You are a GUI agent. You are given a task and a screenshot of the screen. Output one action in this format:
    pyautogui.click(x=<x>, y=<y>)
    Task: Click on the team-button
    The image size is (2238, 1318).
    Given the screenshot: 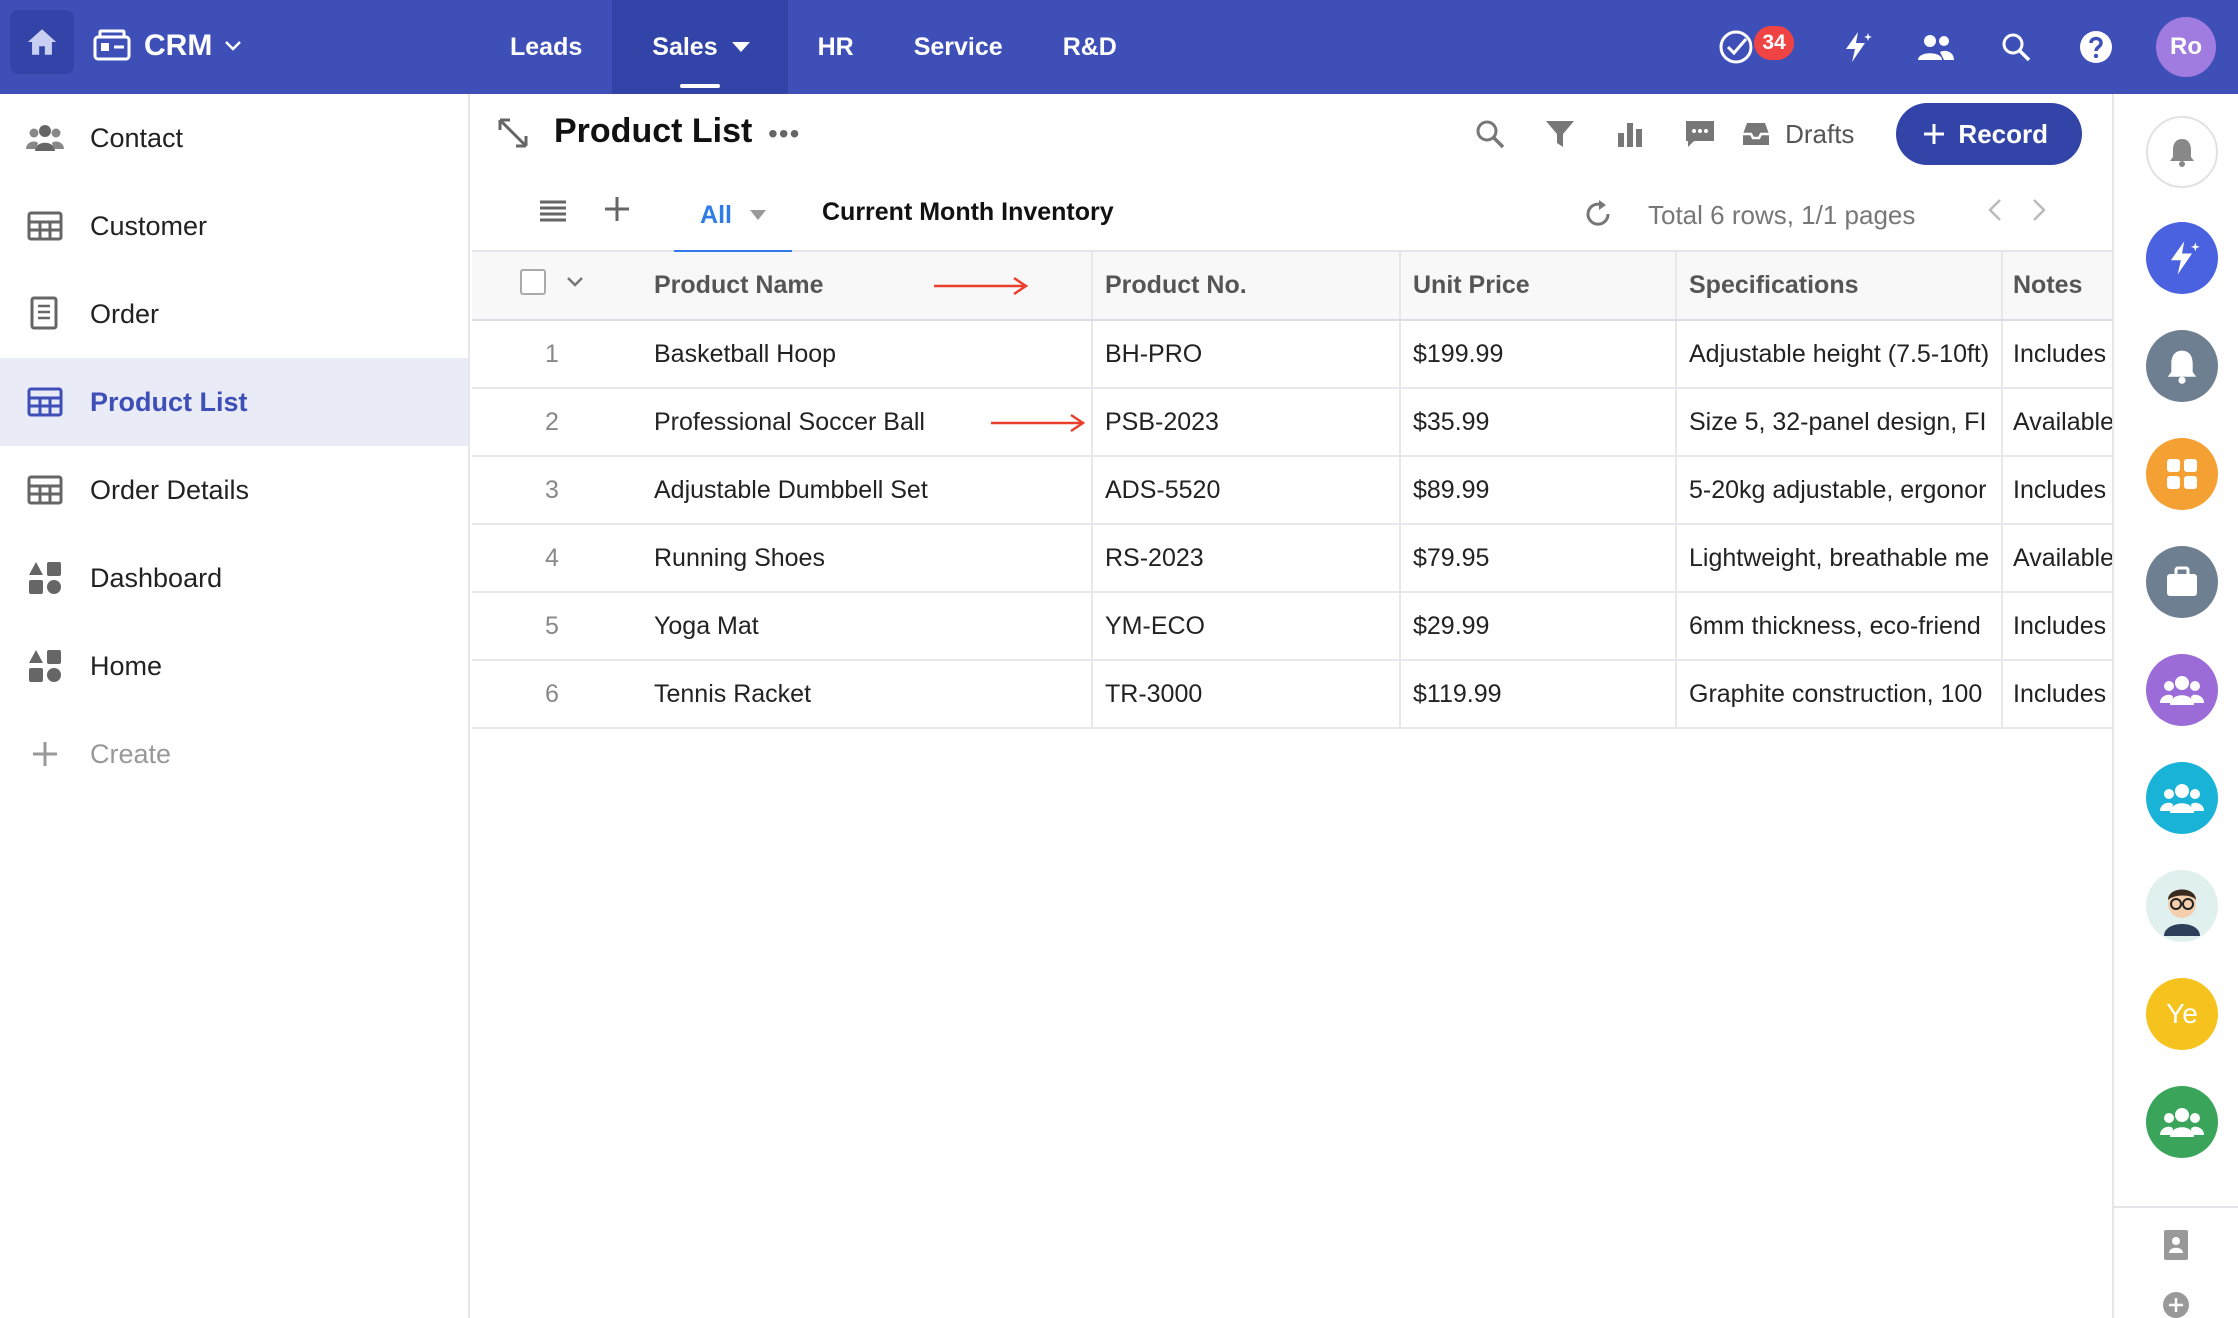 What is the action you would take?
    pyautogui.click(x=1936, y=47)
    